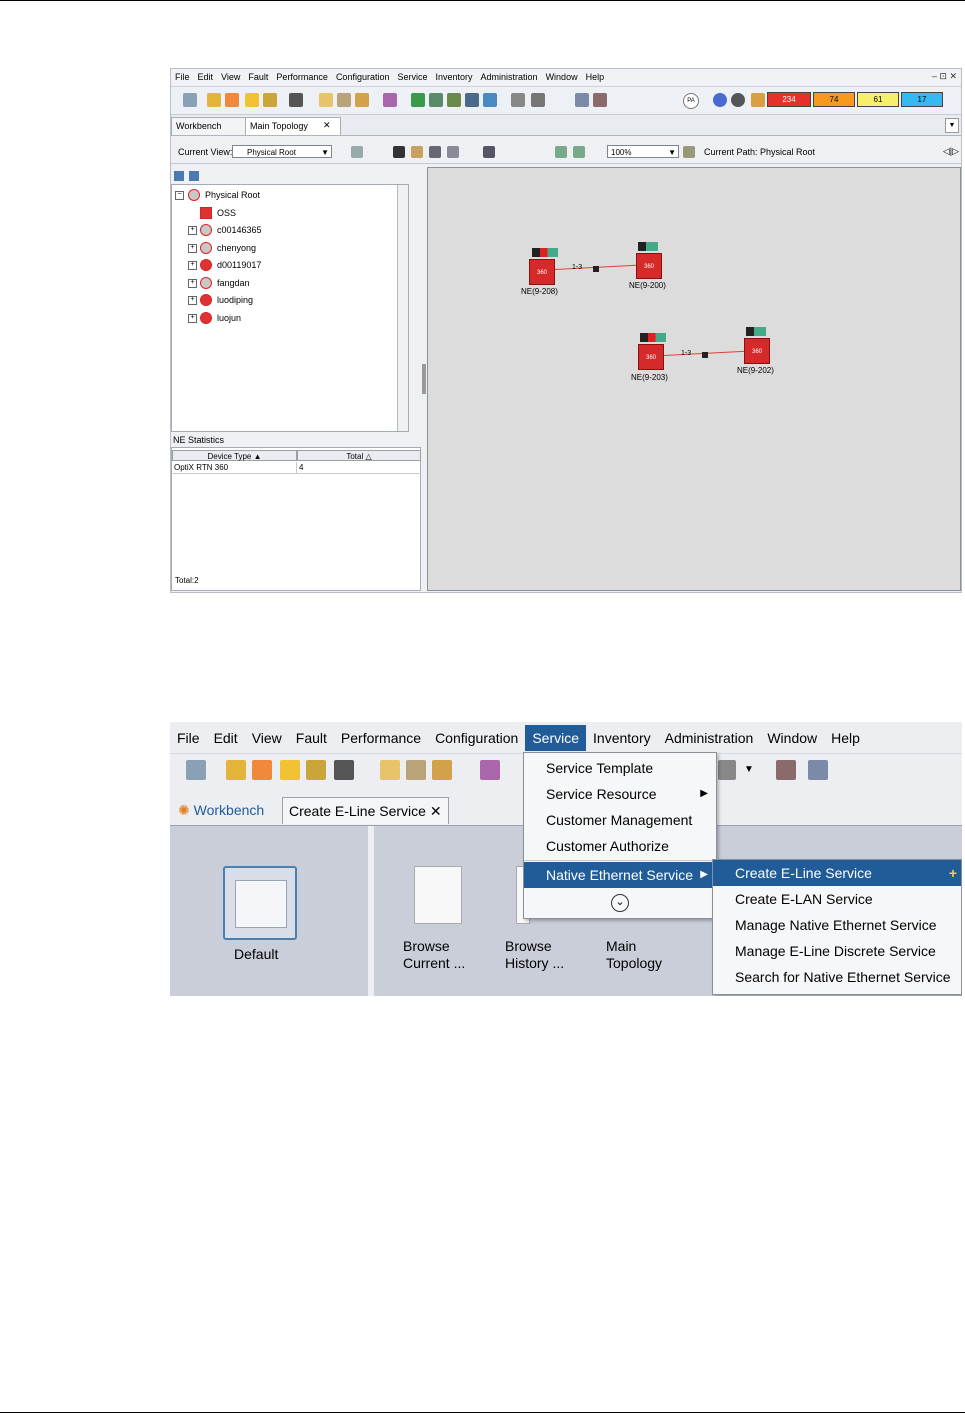  Describe the element at coordinates (234, 455) in the screenshot. I see `column-device-type: Device Type ▲` at that location.